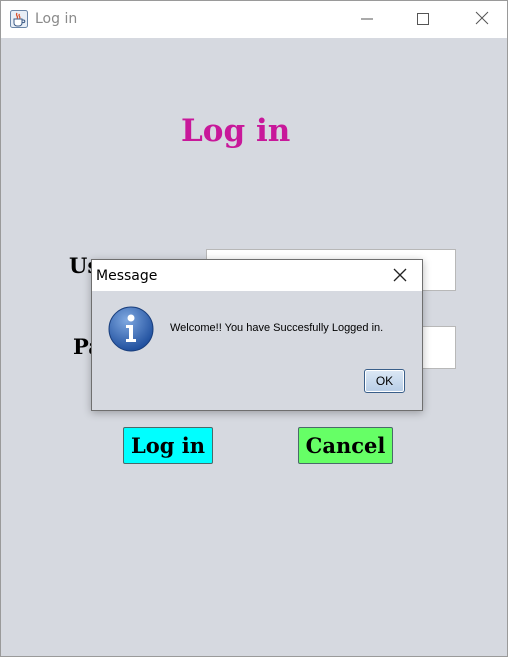 This screenshot has width=508, height=657. I want to click on window-titlebar: Log in, so click(254, 19).